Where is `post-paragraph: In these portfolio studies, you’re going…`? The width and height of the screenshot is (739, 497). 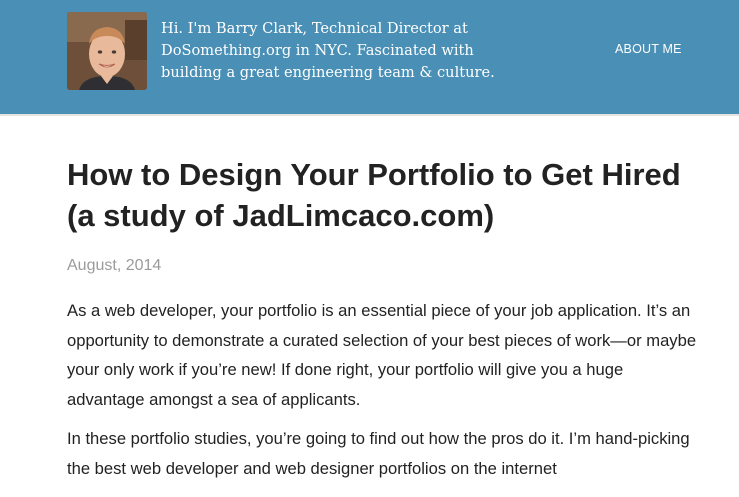 post-paragraph: In these portfolio studies, you’re going… is located at coordinates (378, 453).